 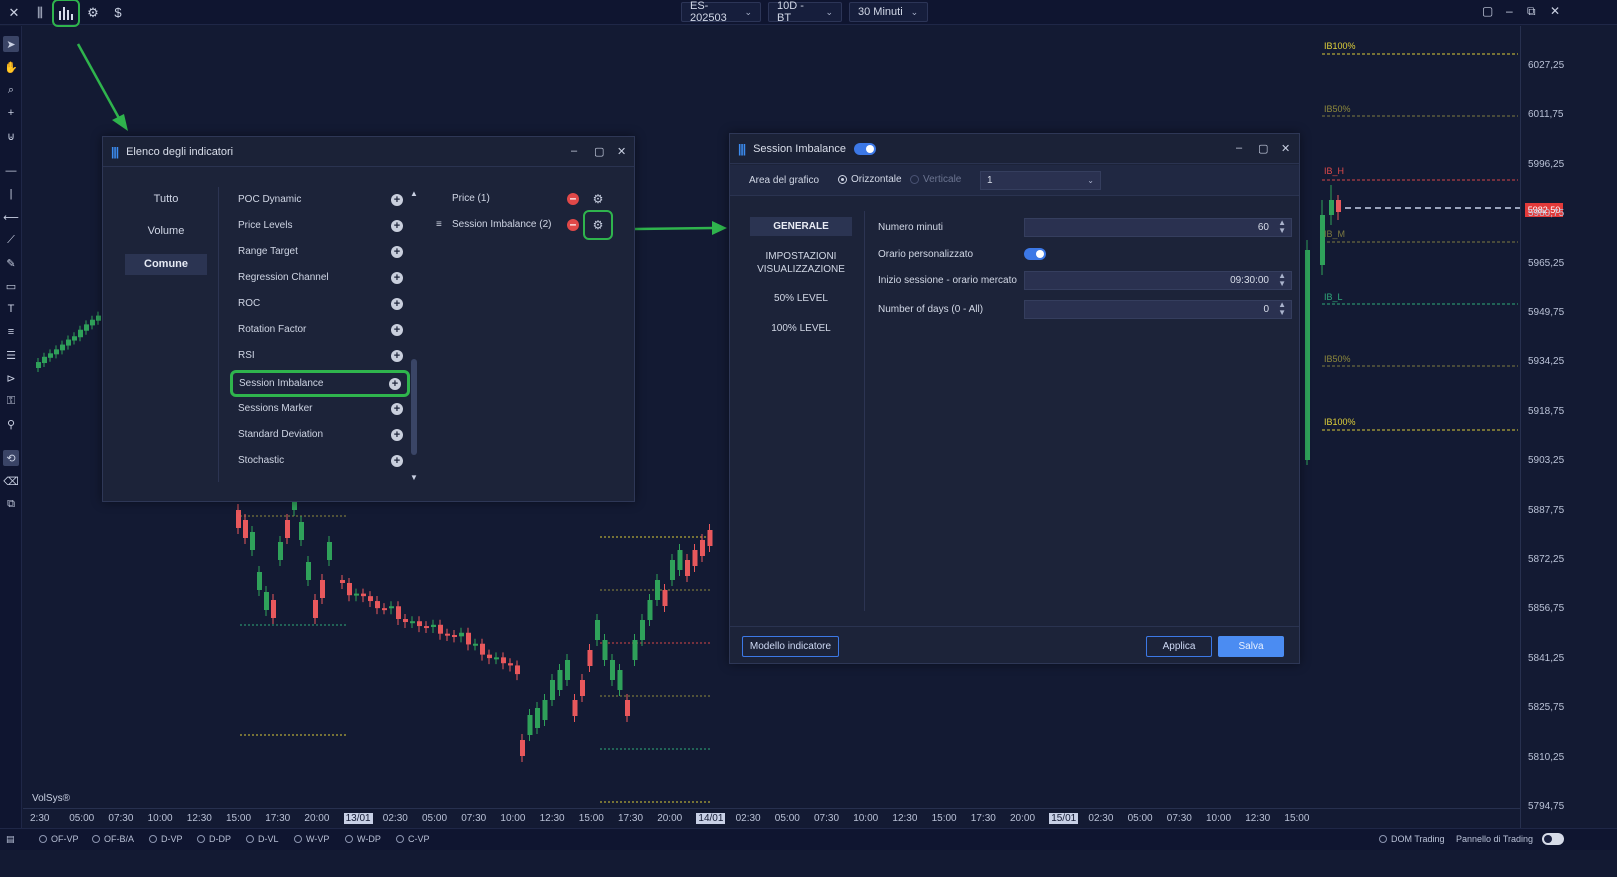 I want to click on indicator-item: POC Dynamic +, so click(x=323, y=200).